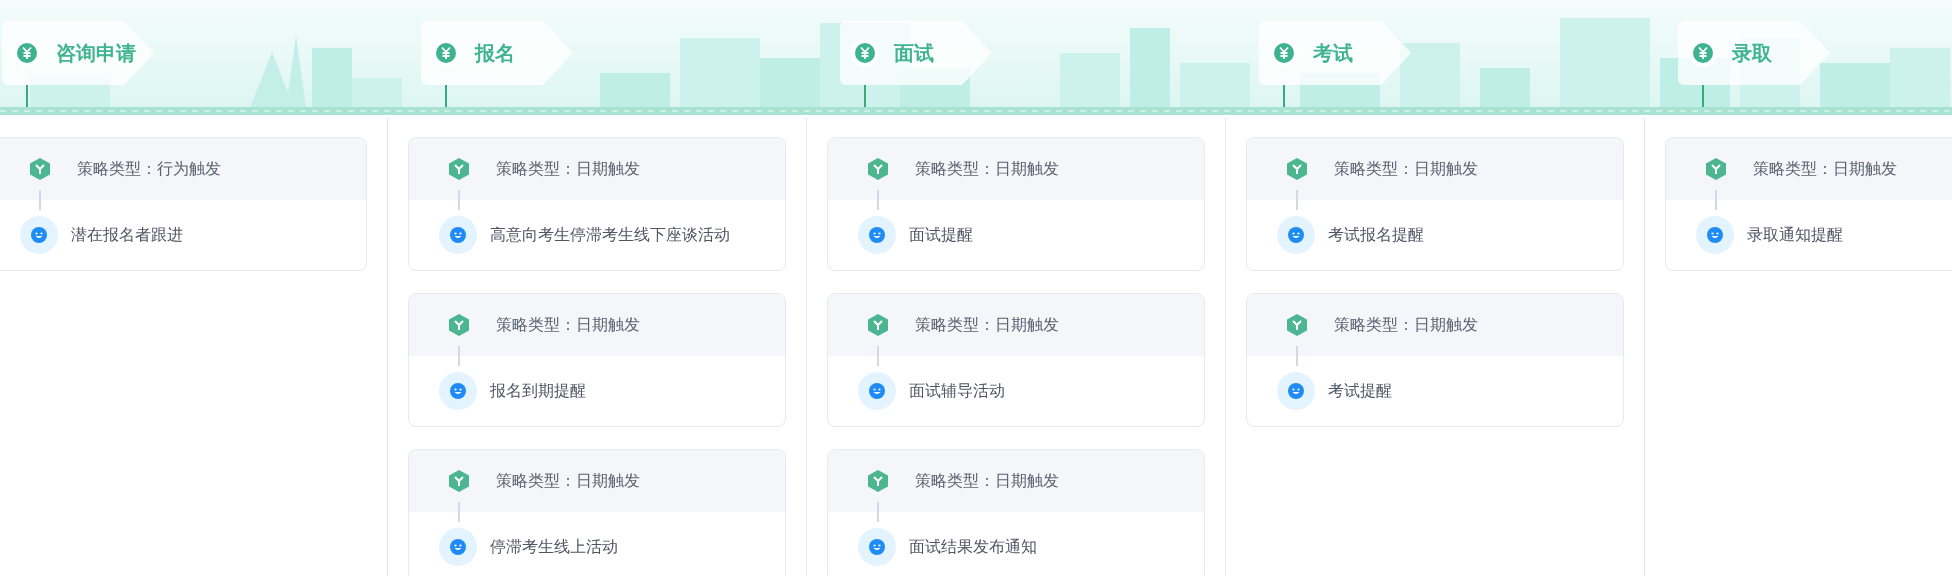 This screenshot has height=576, width=1952. What do you see at coordinates (1435, 204) in the screenshot?
I see `strategy-card: 策略类型：日期触发 考试报名提醒` at bounding box center [1435, 204].